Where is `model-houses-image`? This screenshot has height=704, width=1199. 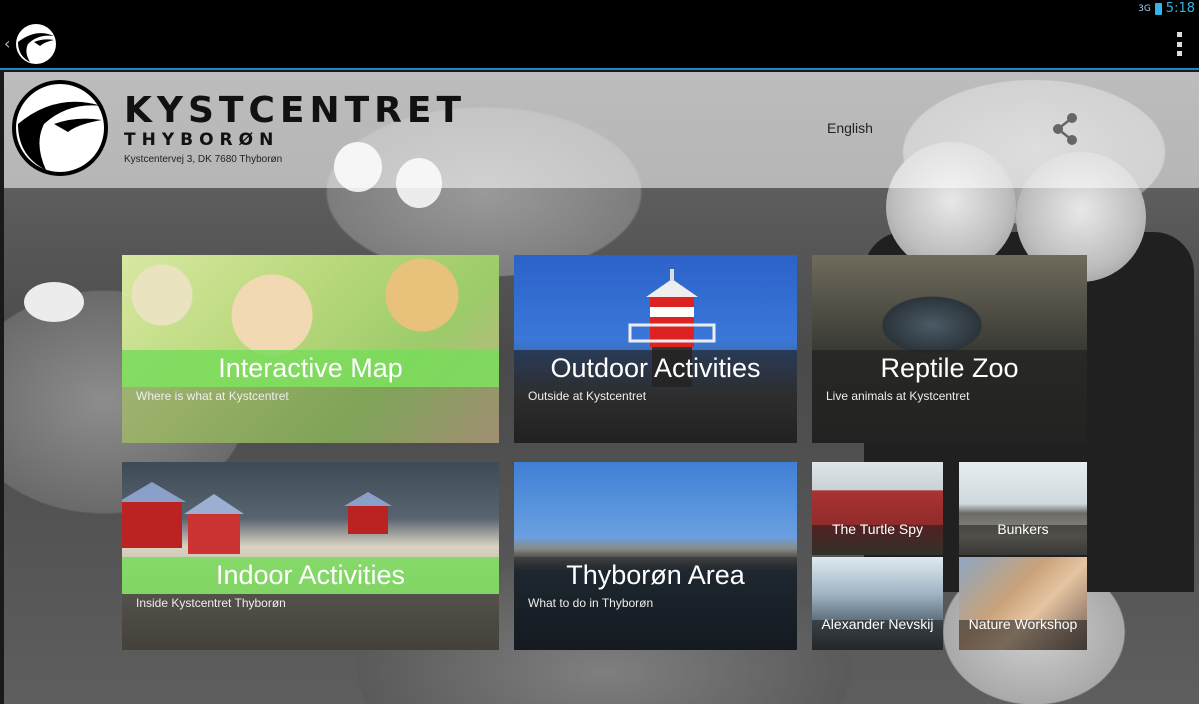 model-houses-image is located at coordinates (257, 518).